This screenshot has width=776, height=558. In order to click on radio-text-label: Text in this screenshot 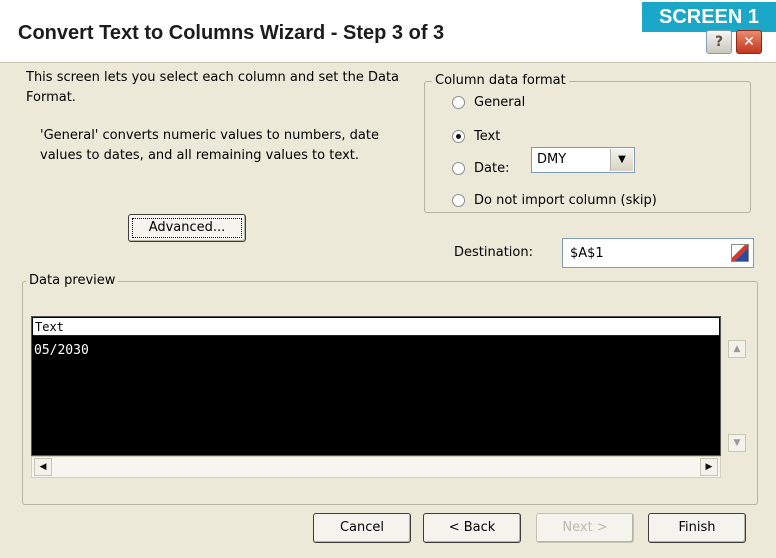, I will do `click(487, 136)`.